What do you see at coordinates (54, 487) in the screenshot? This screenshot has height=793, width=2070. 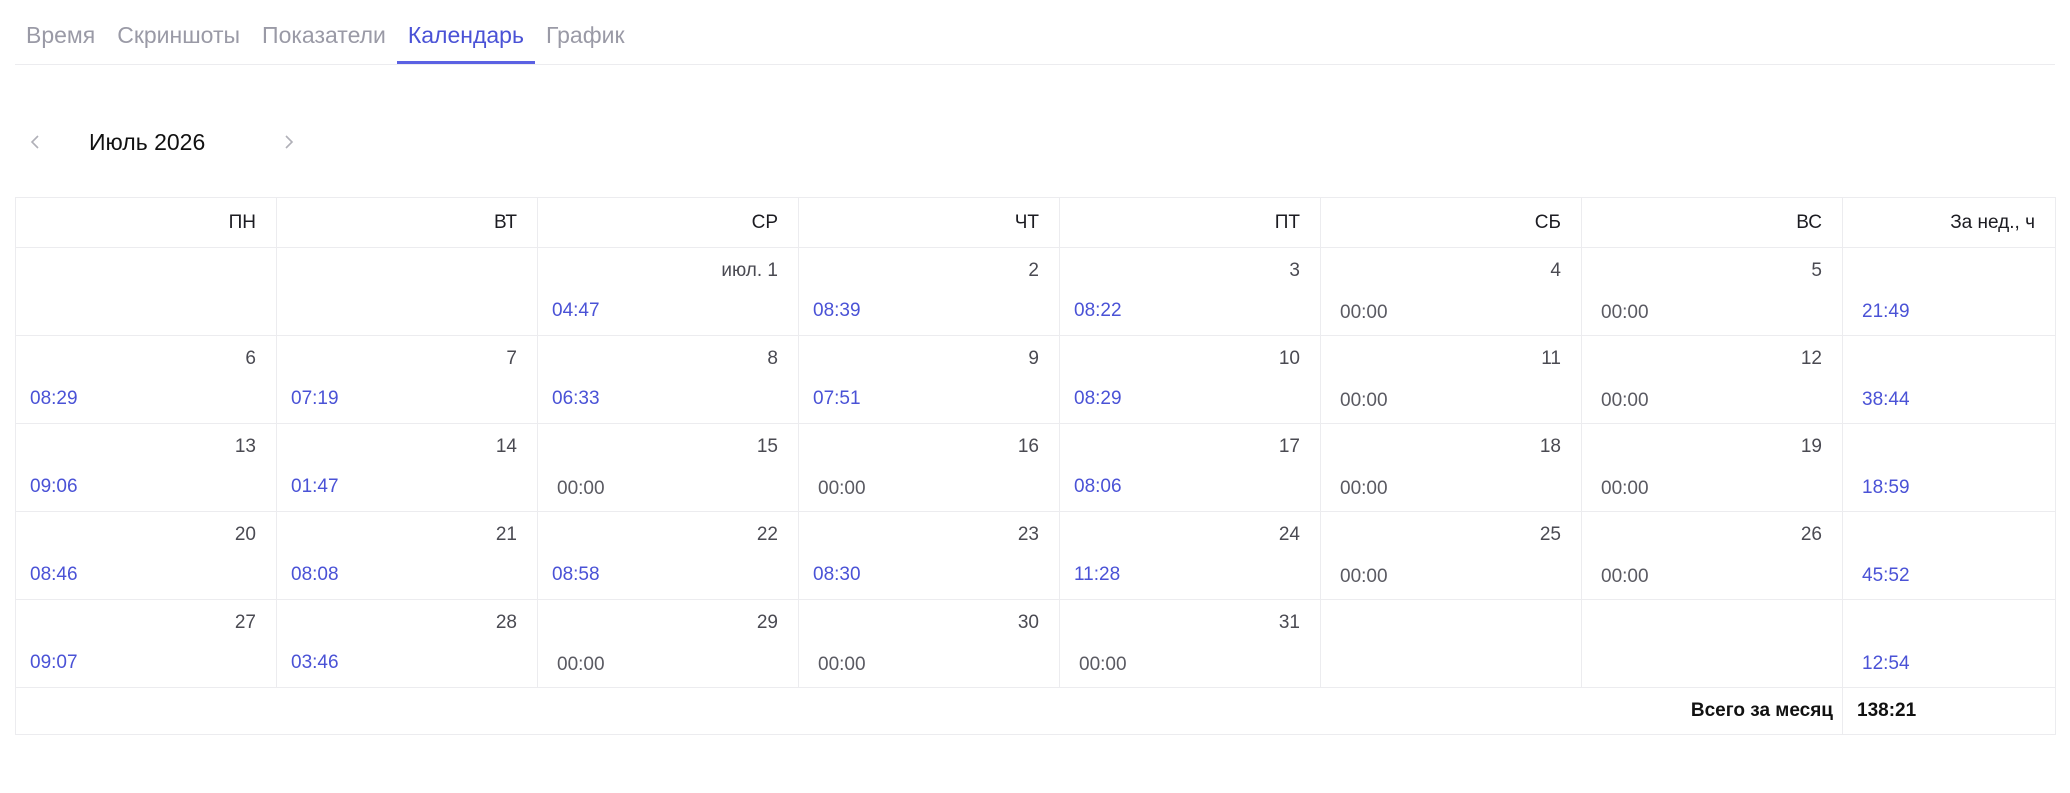 I see `day-time-link: 09:06` at bounding box center [54, 487].